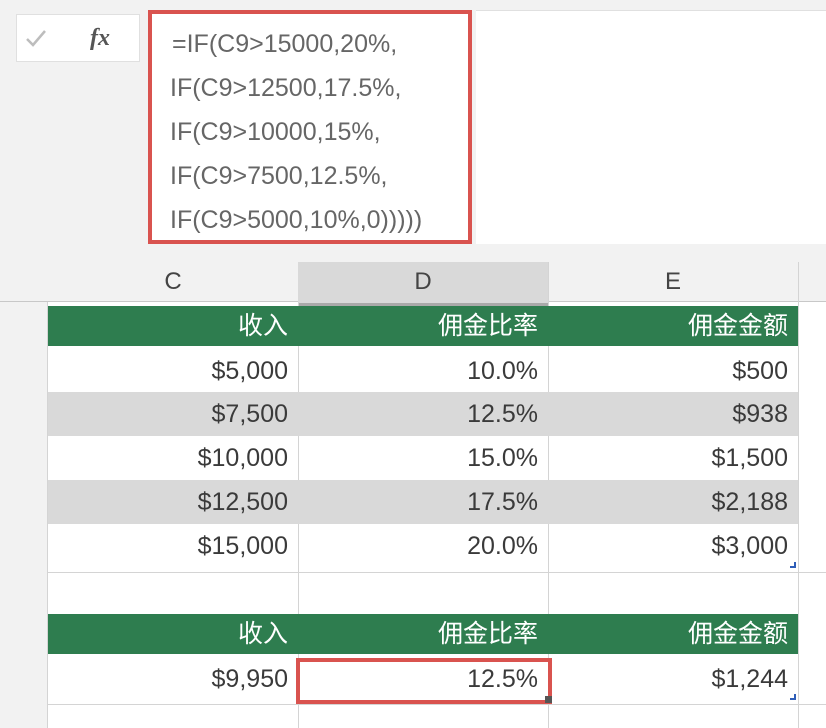  Describe the element at coordinates (173, 458) in the screenshot. I see `table-cell: $10,000` at that location.